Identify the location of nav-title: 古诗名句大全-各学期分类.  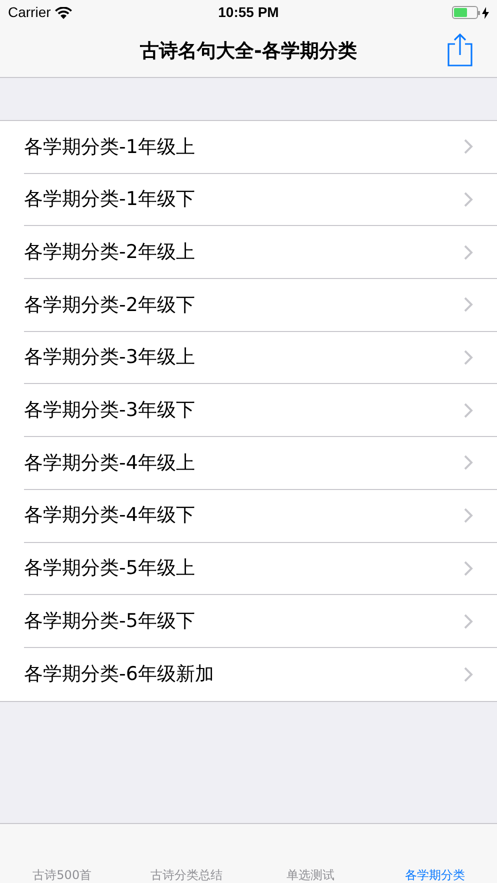
(248, 51).